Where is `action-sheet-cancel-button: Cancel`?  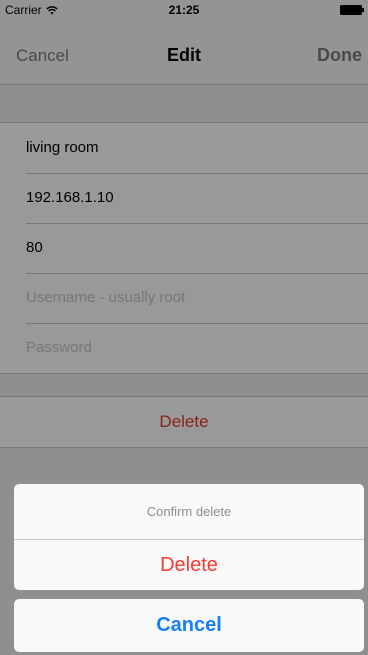
action-sheet-cancel-button: Cancel is located at coordinates (189, 625).